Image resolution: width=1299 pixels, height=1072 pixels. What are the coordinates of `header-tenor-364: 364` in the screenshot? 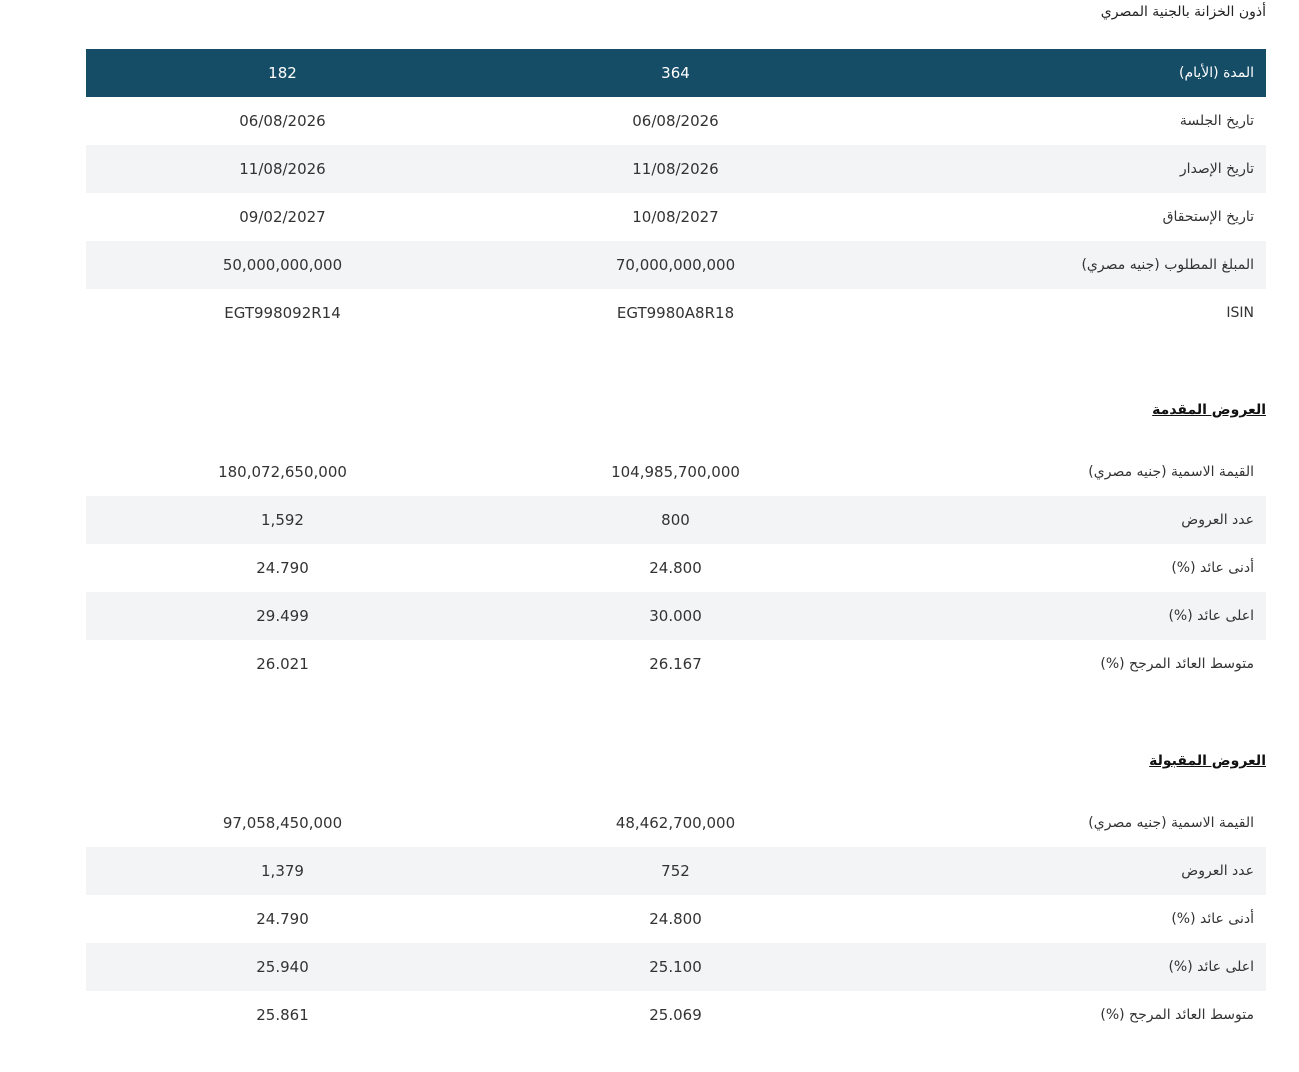 It's located at (675, 73).